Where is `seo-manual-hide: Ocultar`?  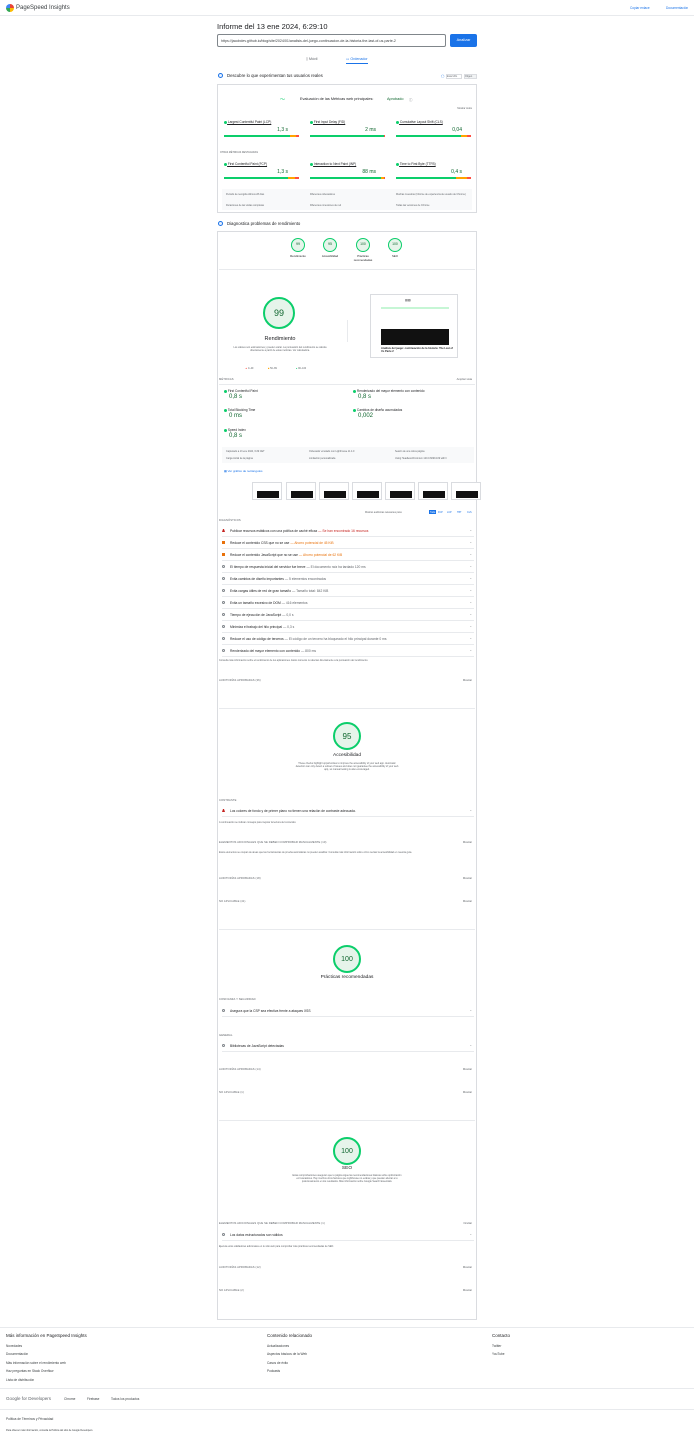
seo-manual-hide: Ocultar is located at coordinates (467, 1223).